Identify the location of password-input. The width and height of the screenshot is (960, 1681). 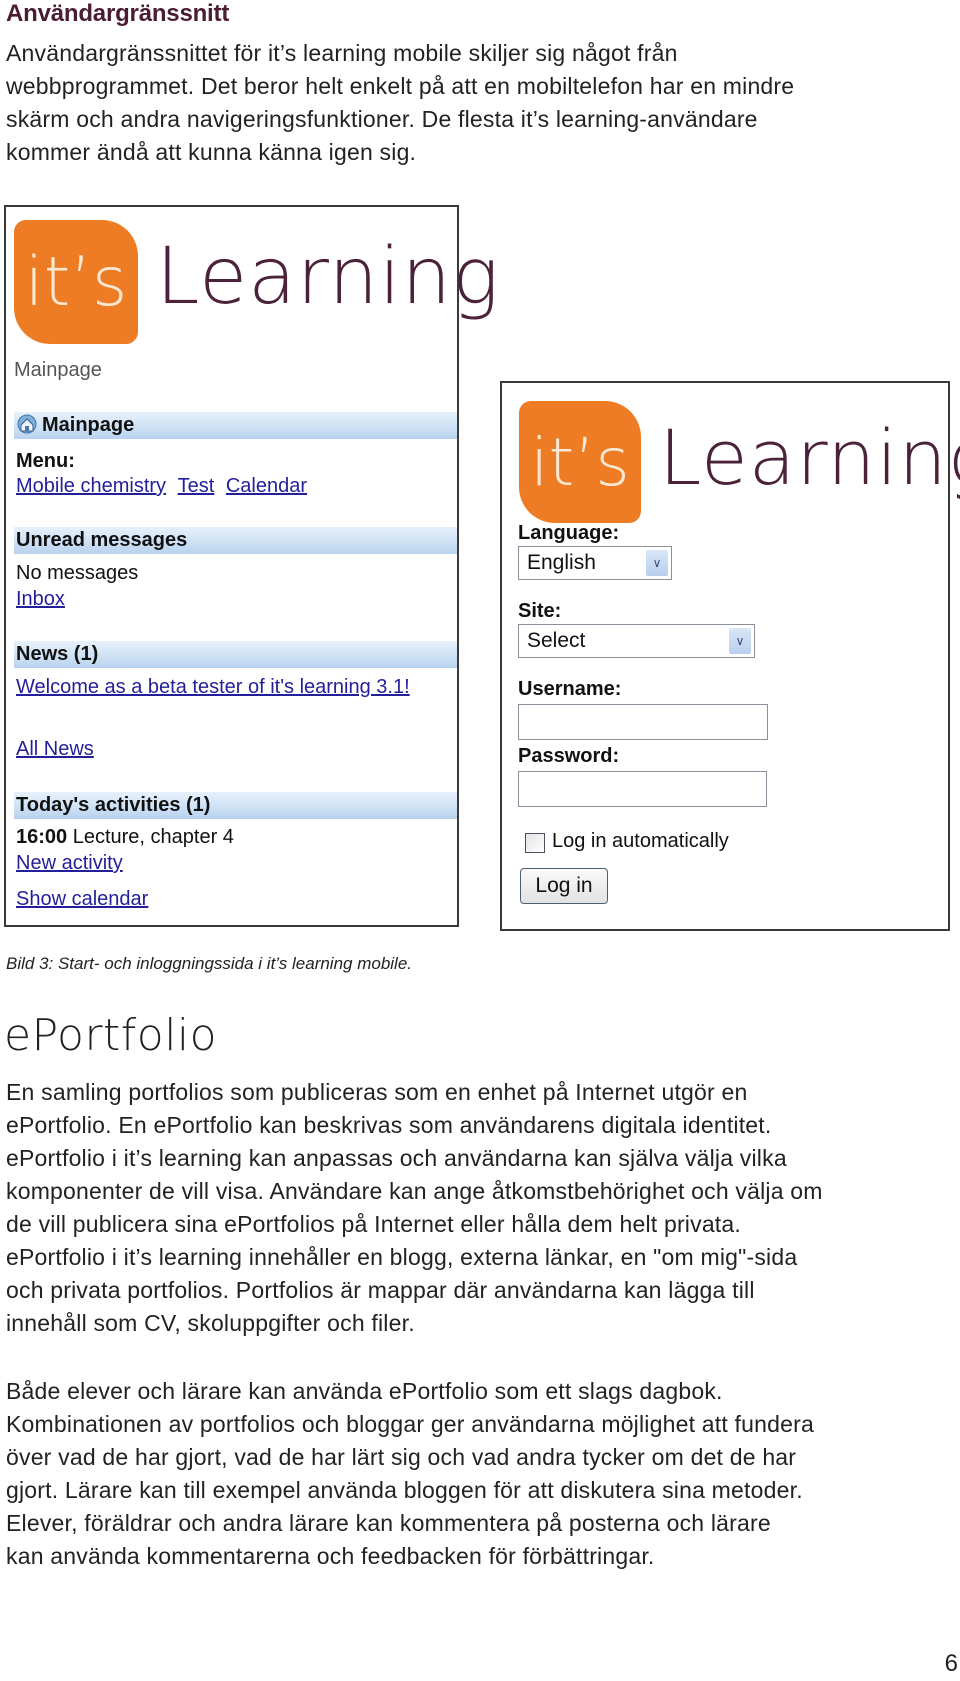
(642, 789).